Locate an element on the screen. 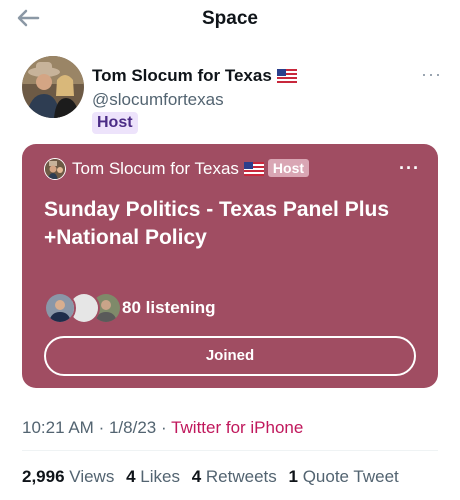 This screenshot has height=500, width=460. joined-button: Joined is located at coordinates (230, 356).